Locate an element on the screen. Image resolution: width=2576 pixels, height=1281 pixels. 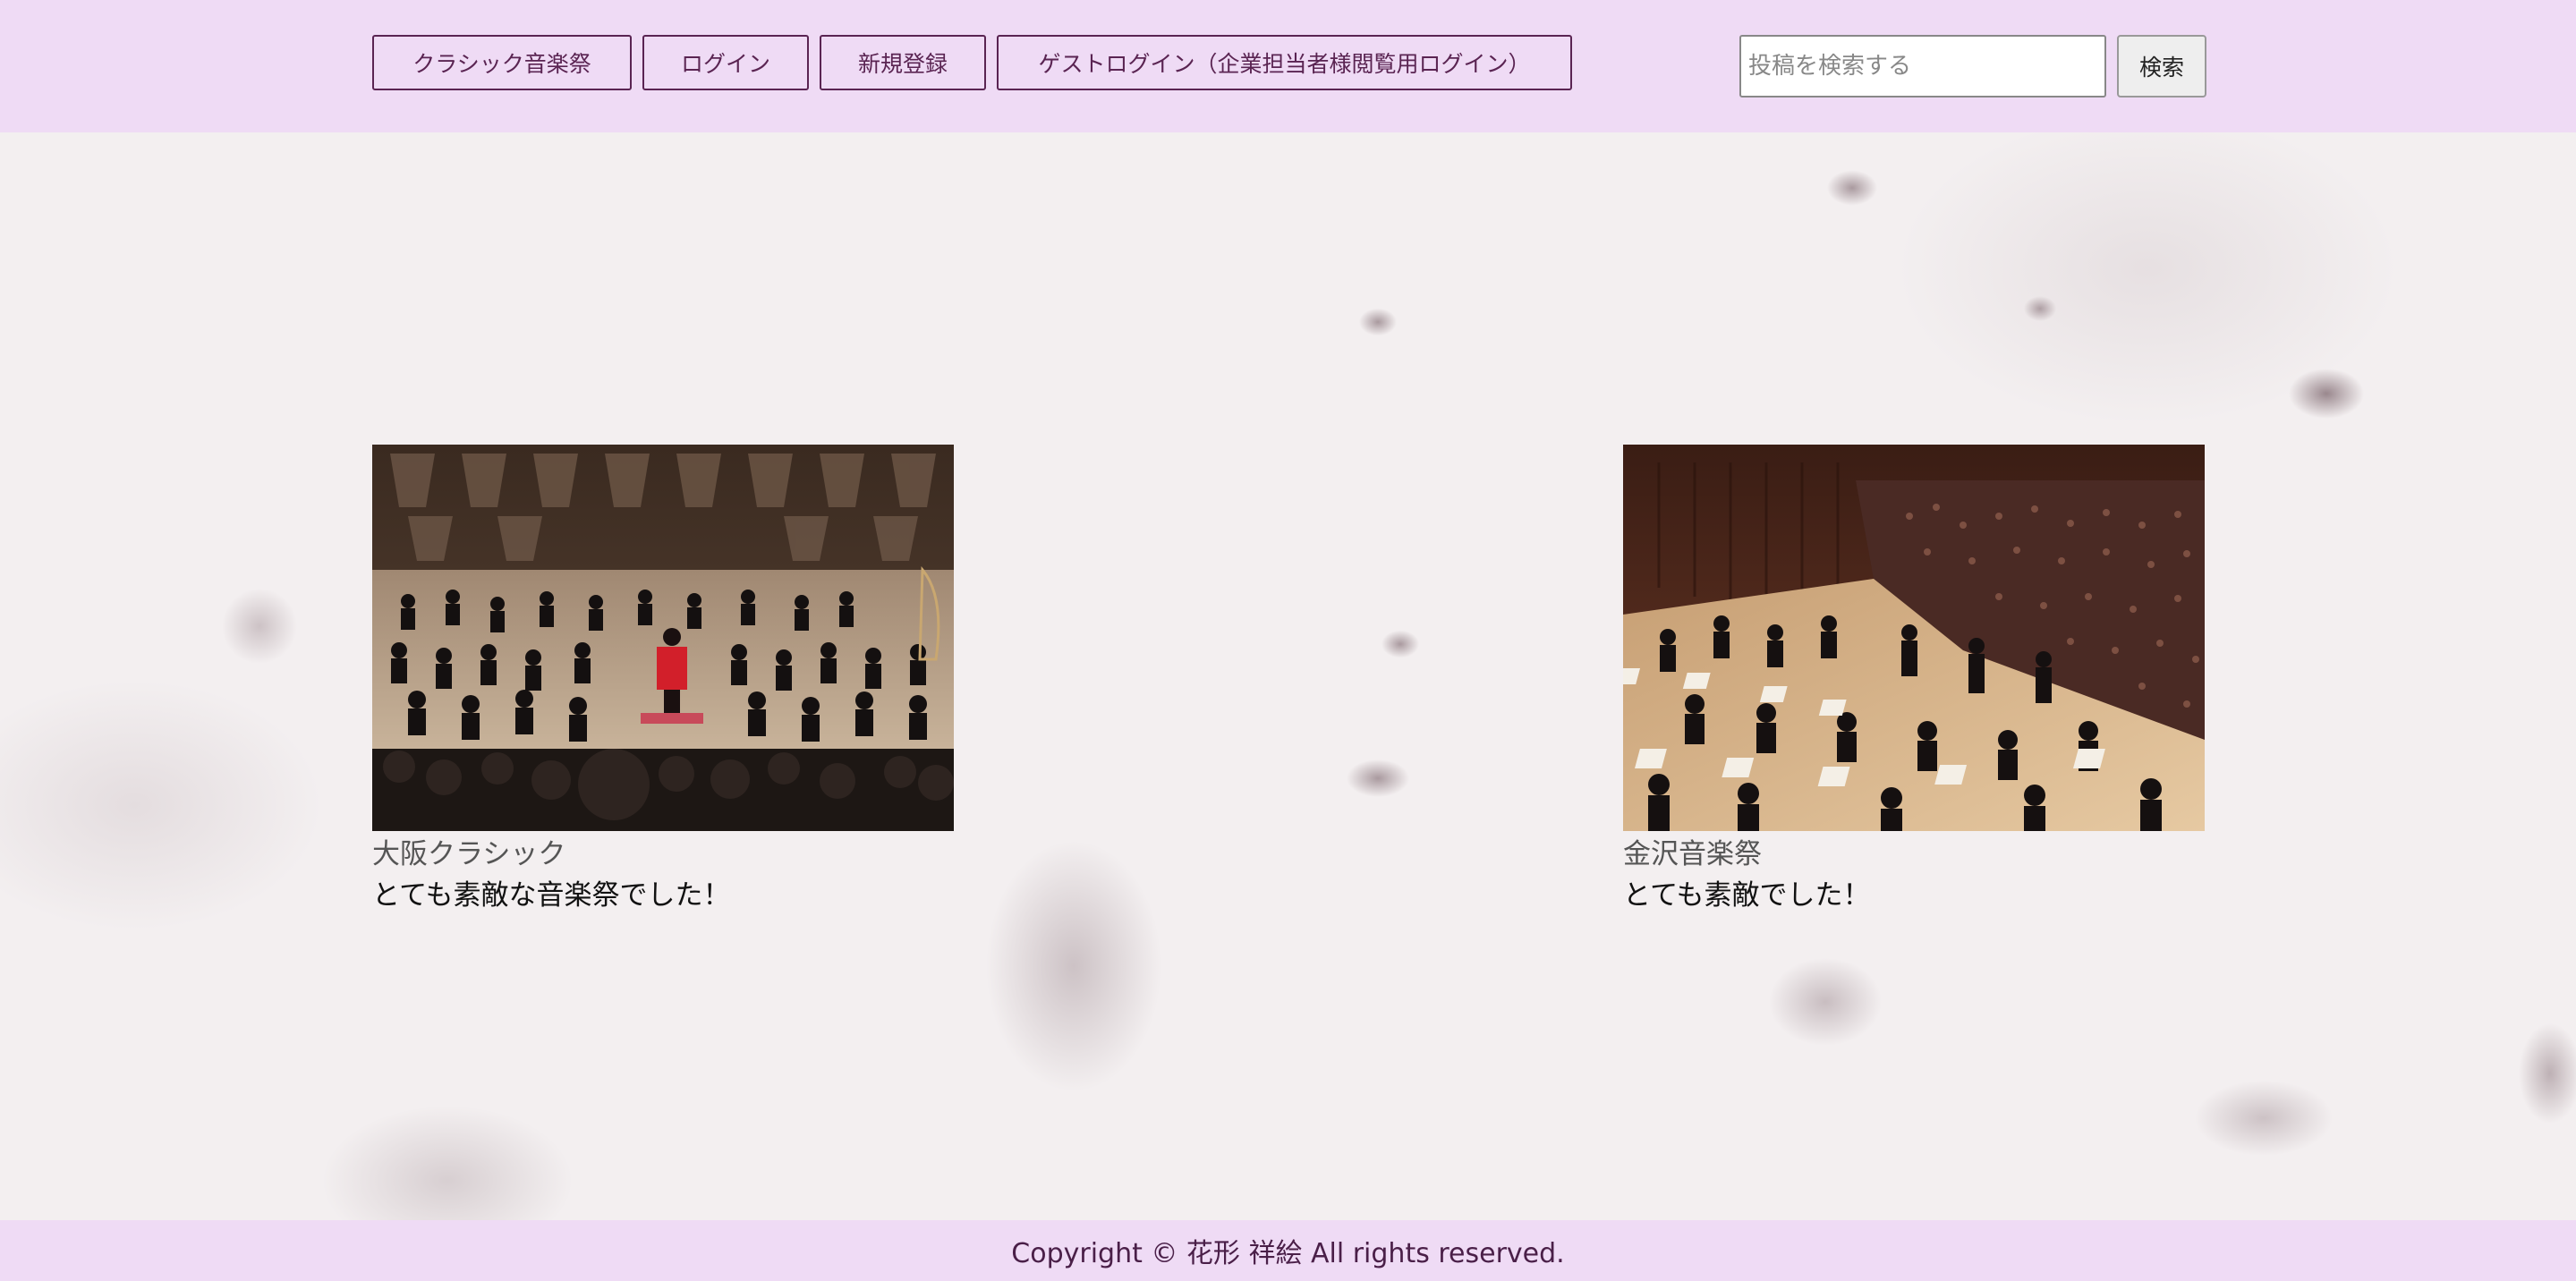
post-card: 金沢音楽祭 とても素敵でした！ is located at coordinates (1914, 681).